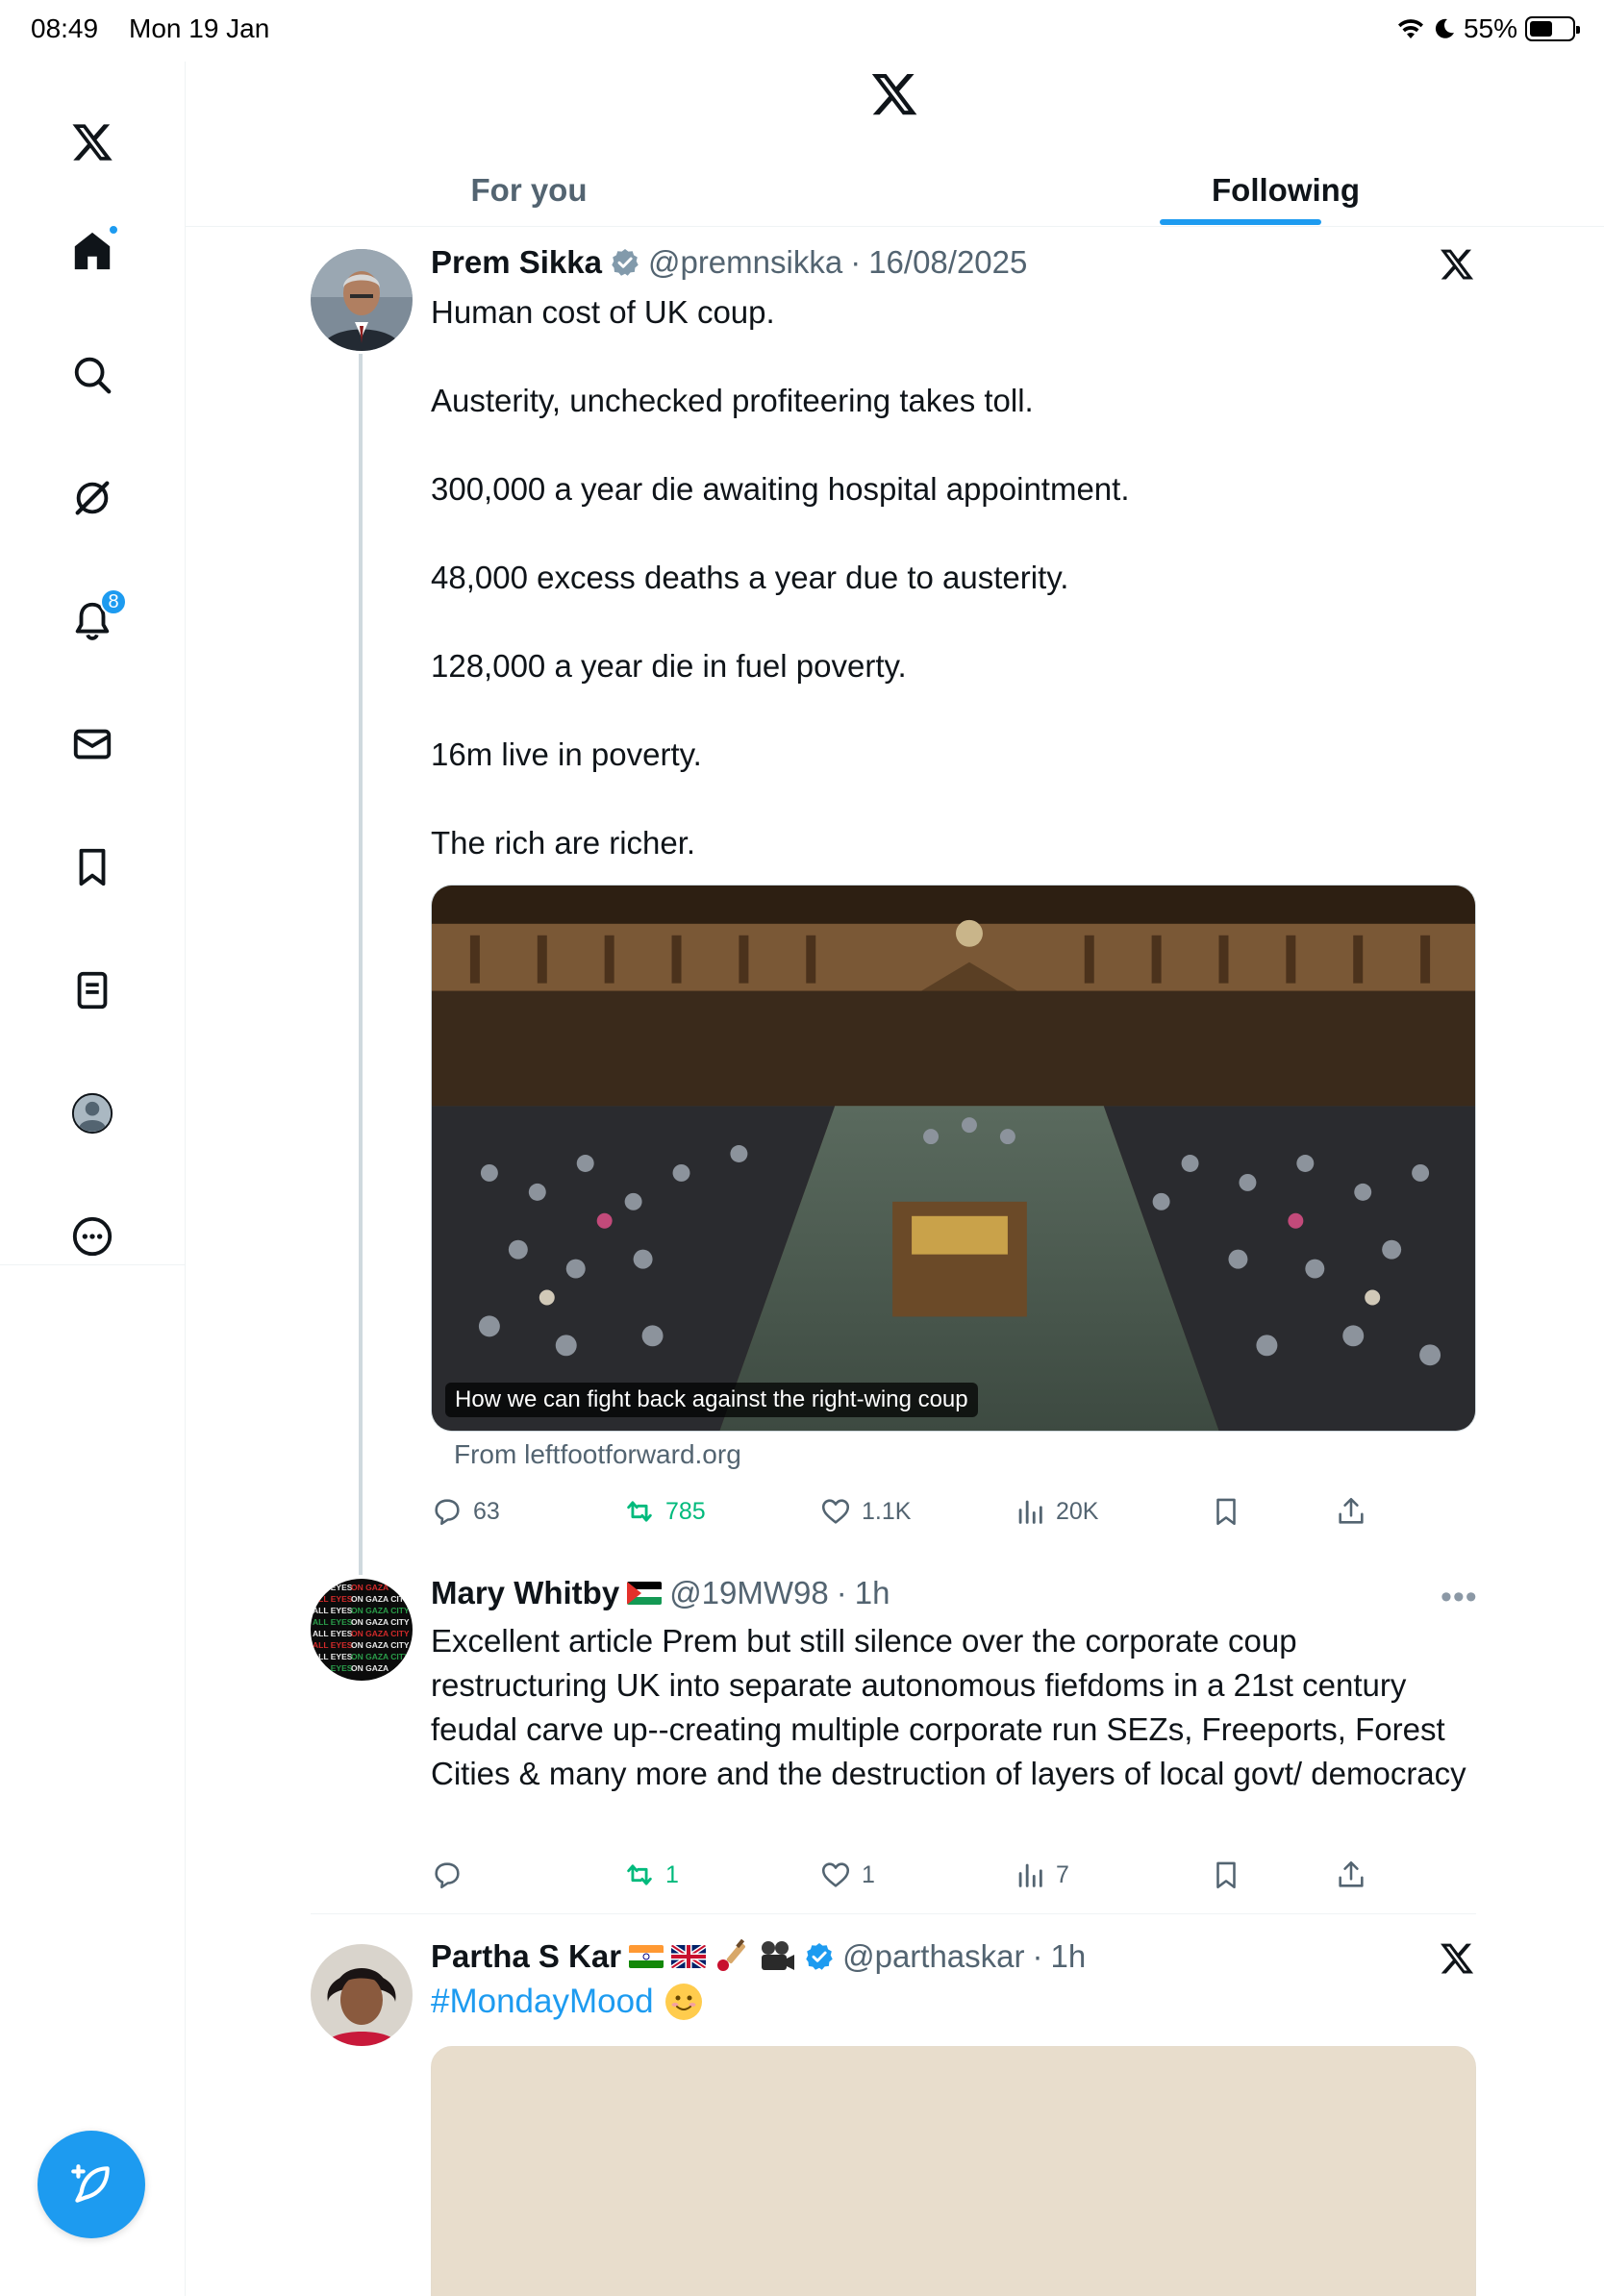 Image resolution: width=1604 pixels, height=2296 pixels. What do you see at coordinates (1077, 1511) in the screenshot?
I see `view-count: 20K` at bounding box center [1077, 1511].